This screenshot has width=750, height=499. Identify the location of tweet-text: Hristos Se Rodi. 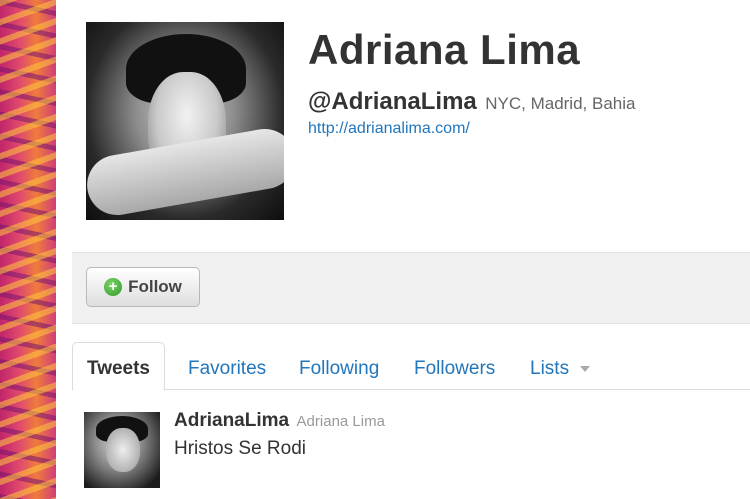
(240, 448).